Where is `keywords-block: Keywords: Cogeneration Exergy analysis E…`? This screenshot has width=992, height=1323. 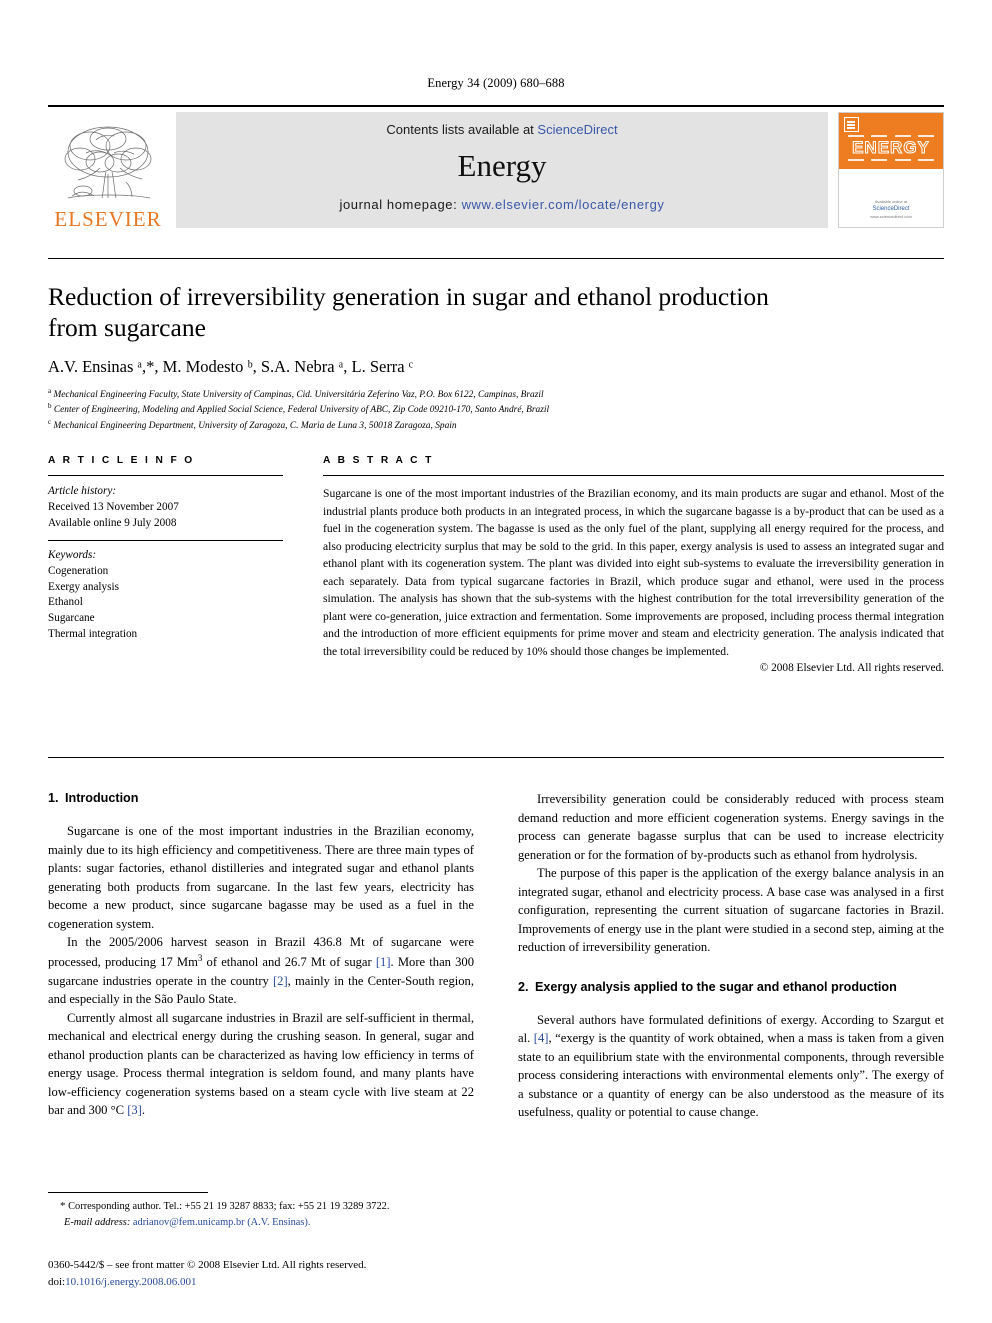
keywords-block: Keywords: Cogeneration Exergy analysis E… is located at coordinates (165, 595).